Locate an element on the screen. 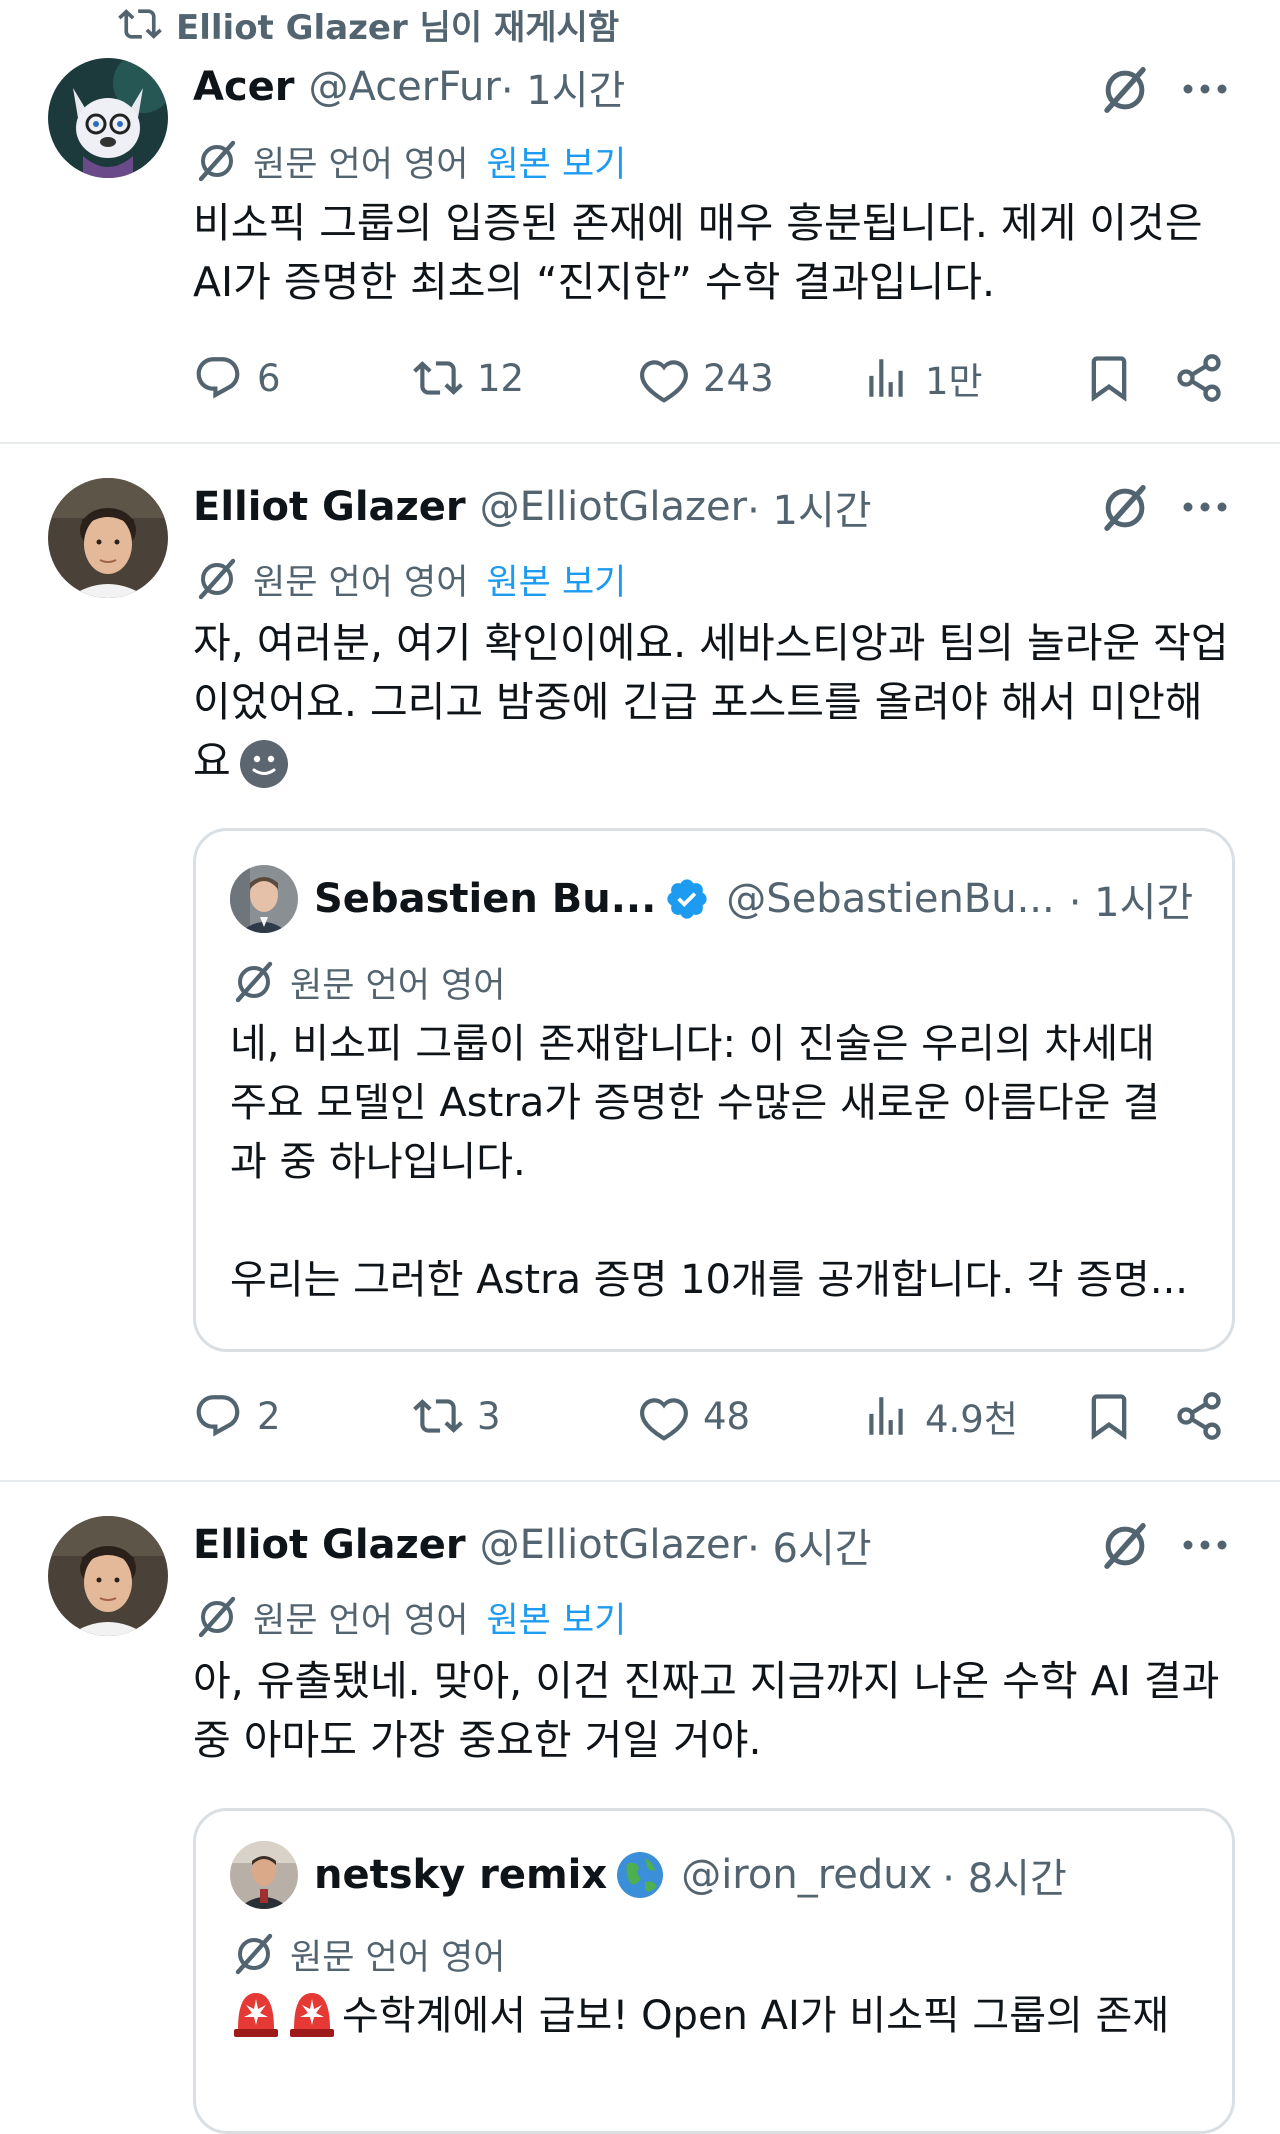  globe-emoji is located at coordinates (640, 1875).